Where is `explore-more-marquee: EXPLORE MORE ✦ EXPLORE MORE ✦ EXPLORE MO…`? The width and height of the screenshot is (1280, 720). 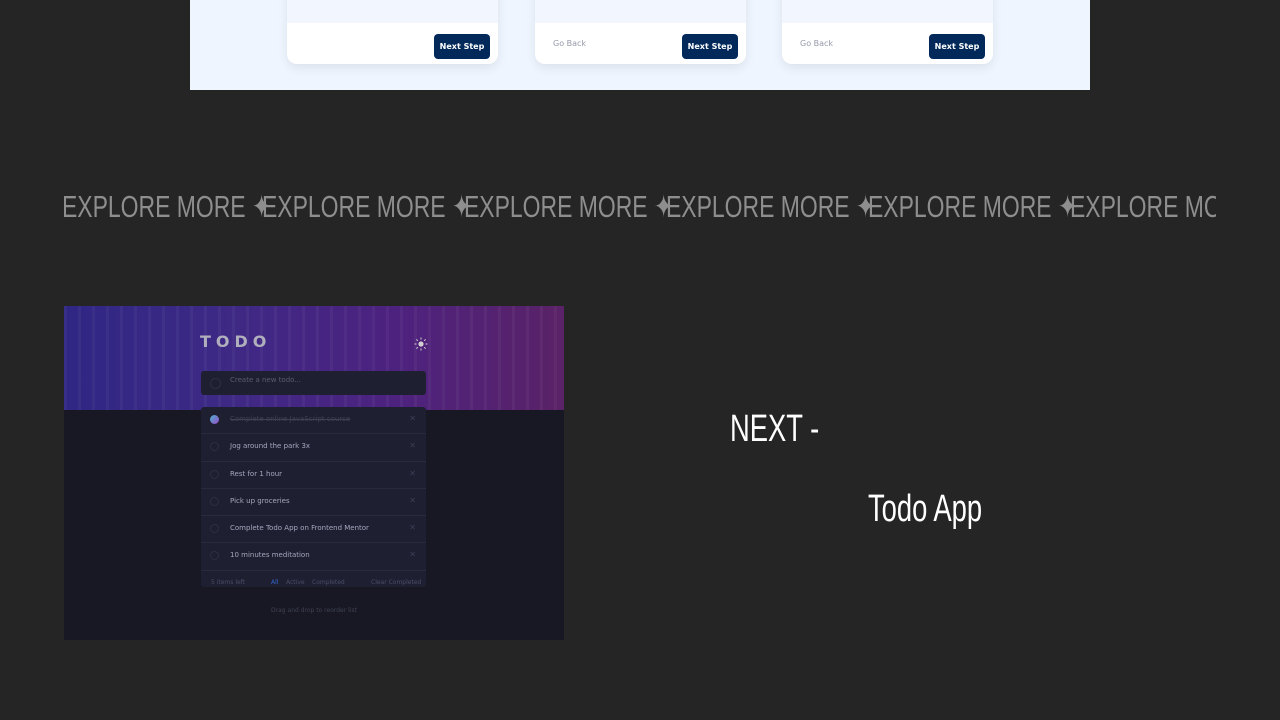 explore-more-marquee: EXPLORE MORE ✦ EXPLORE MORE ✦ EXPLORE MO… is located at coordinates (640, 207).